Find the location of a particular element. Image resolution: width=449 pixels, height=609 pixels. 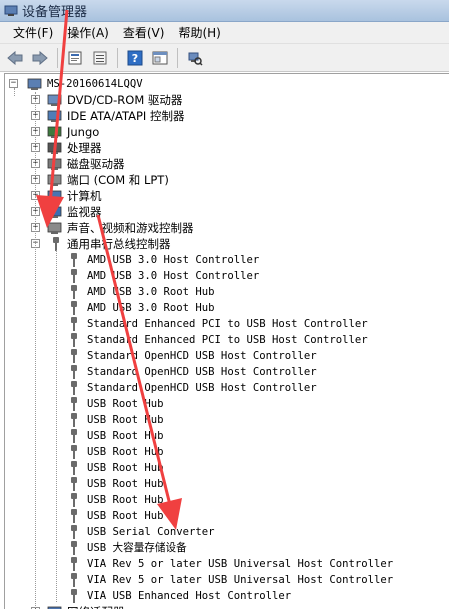

back-icon is located at coordinates (15, 57).